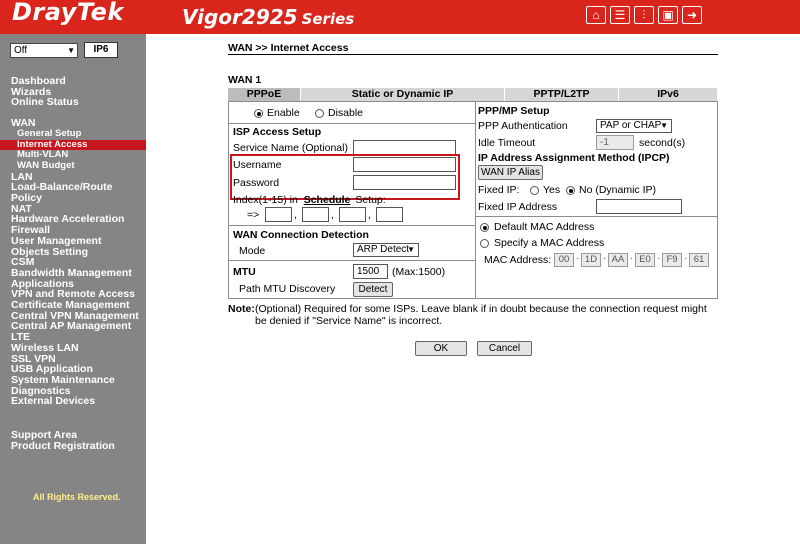 This screenshot has height=544, width=800. What do you see at coordinates (78, 241) in the screenshot?
I see `sidebar-item-user-management: User Management` at bounding box center [78, 241].